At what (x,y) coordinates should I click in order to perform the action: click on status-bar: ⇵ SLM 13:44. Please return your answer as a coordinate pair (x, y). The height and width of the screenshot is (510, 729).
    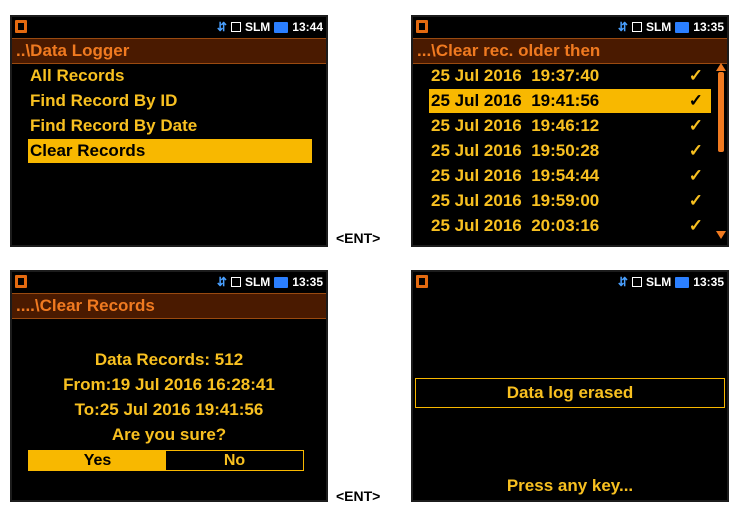
    Looking at the image, I should click on (169, 27).